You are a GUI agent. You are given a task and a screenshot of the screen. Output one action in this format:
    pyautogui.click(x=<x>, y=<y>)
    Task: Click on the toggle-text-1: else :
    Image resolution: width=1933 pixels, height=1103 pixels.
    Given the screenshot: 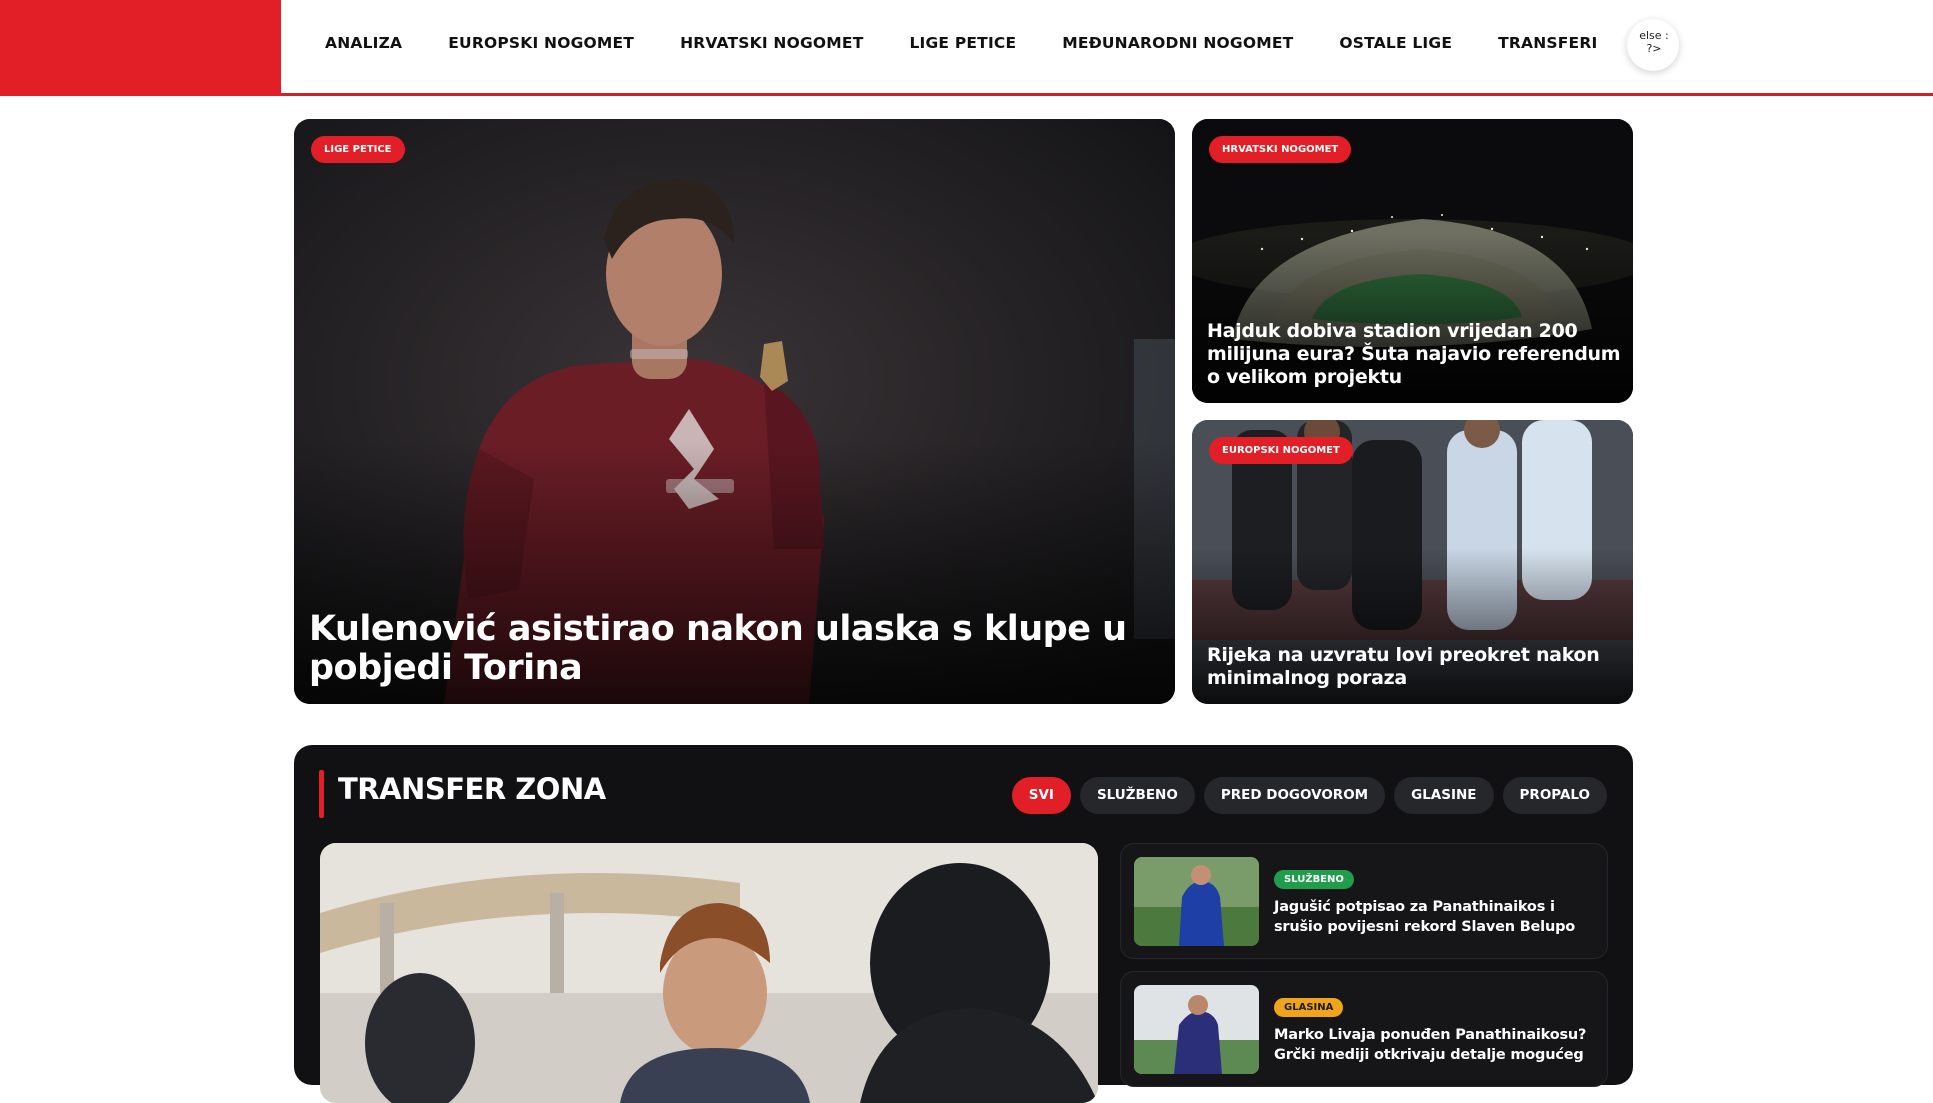 What is the action you would take?
    pyautogui.click(x=1654, y=35)
    